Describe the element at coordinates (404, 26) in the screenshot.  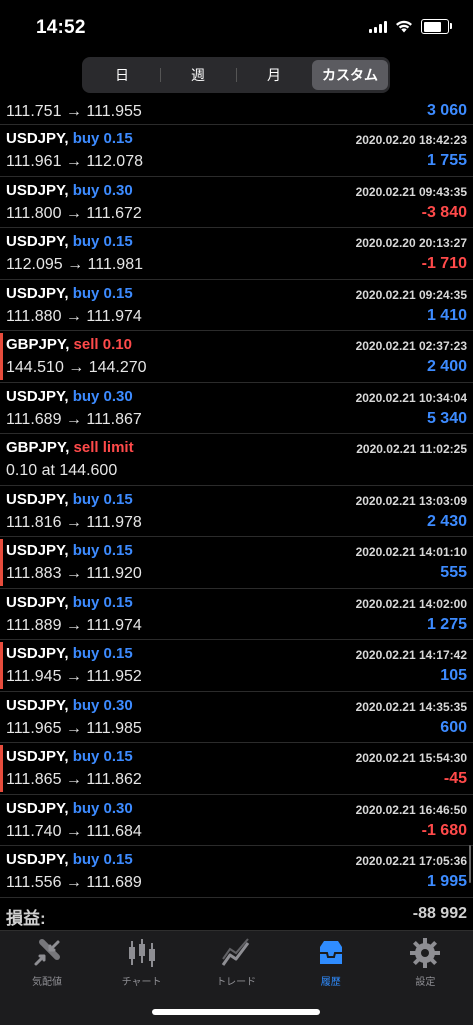
I see `wifi-icon` at that location.